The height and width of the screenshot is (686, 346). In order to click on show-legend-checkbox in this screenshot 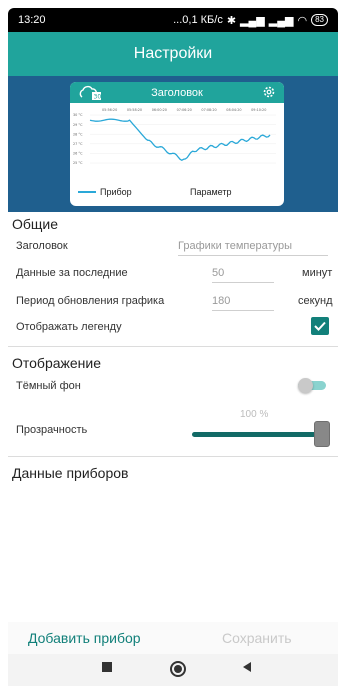, I will do `click(320, 326)`.